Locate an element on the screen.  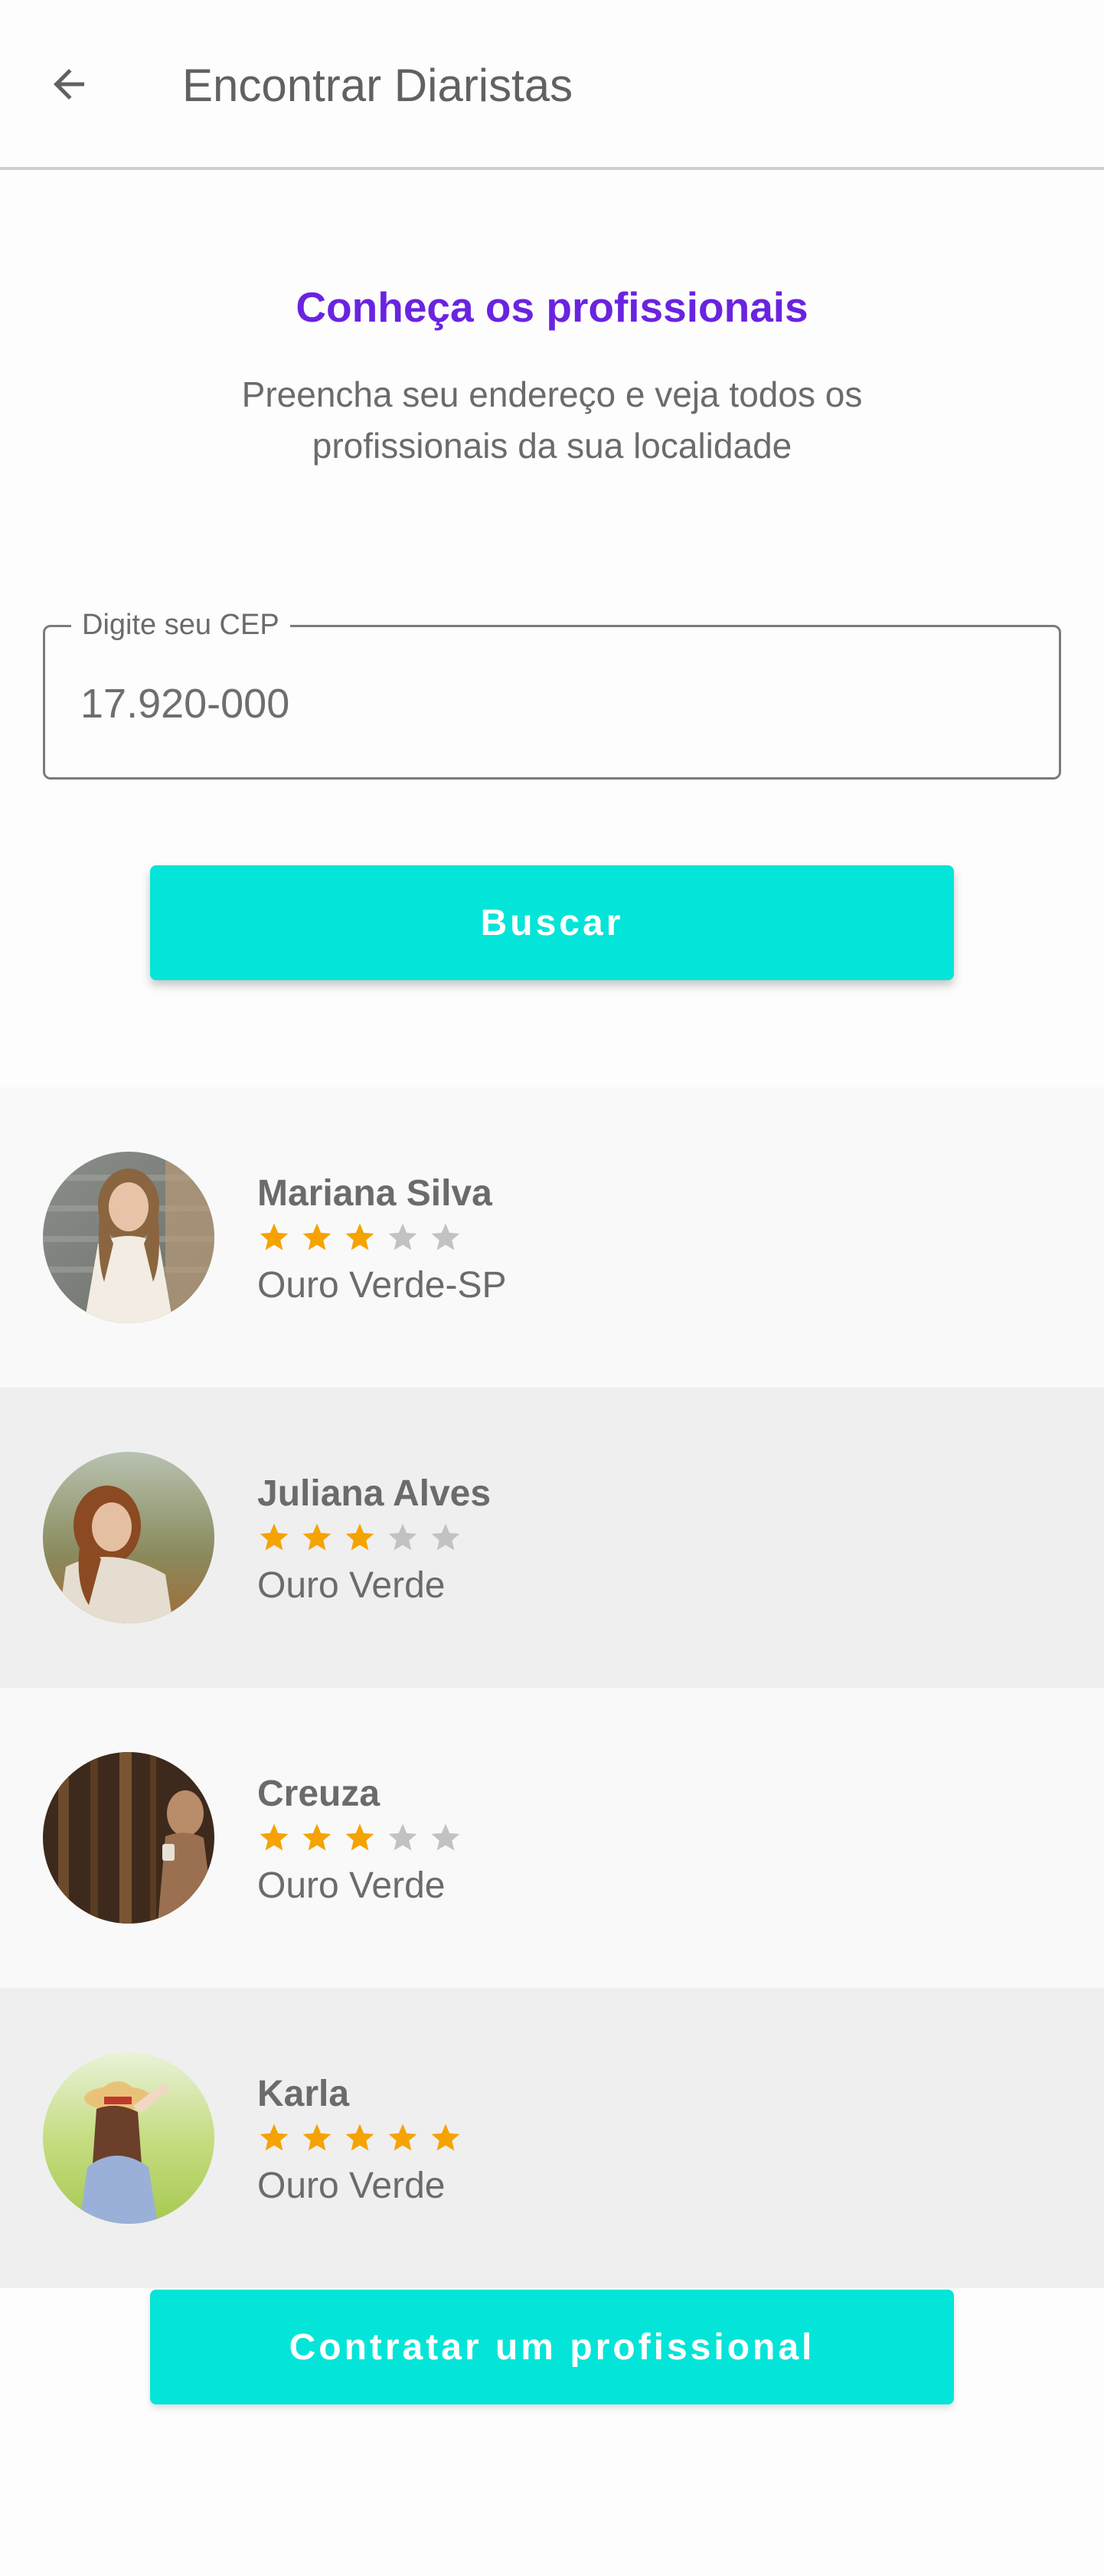
back-button is located at coordinates (69, 84).